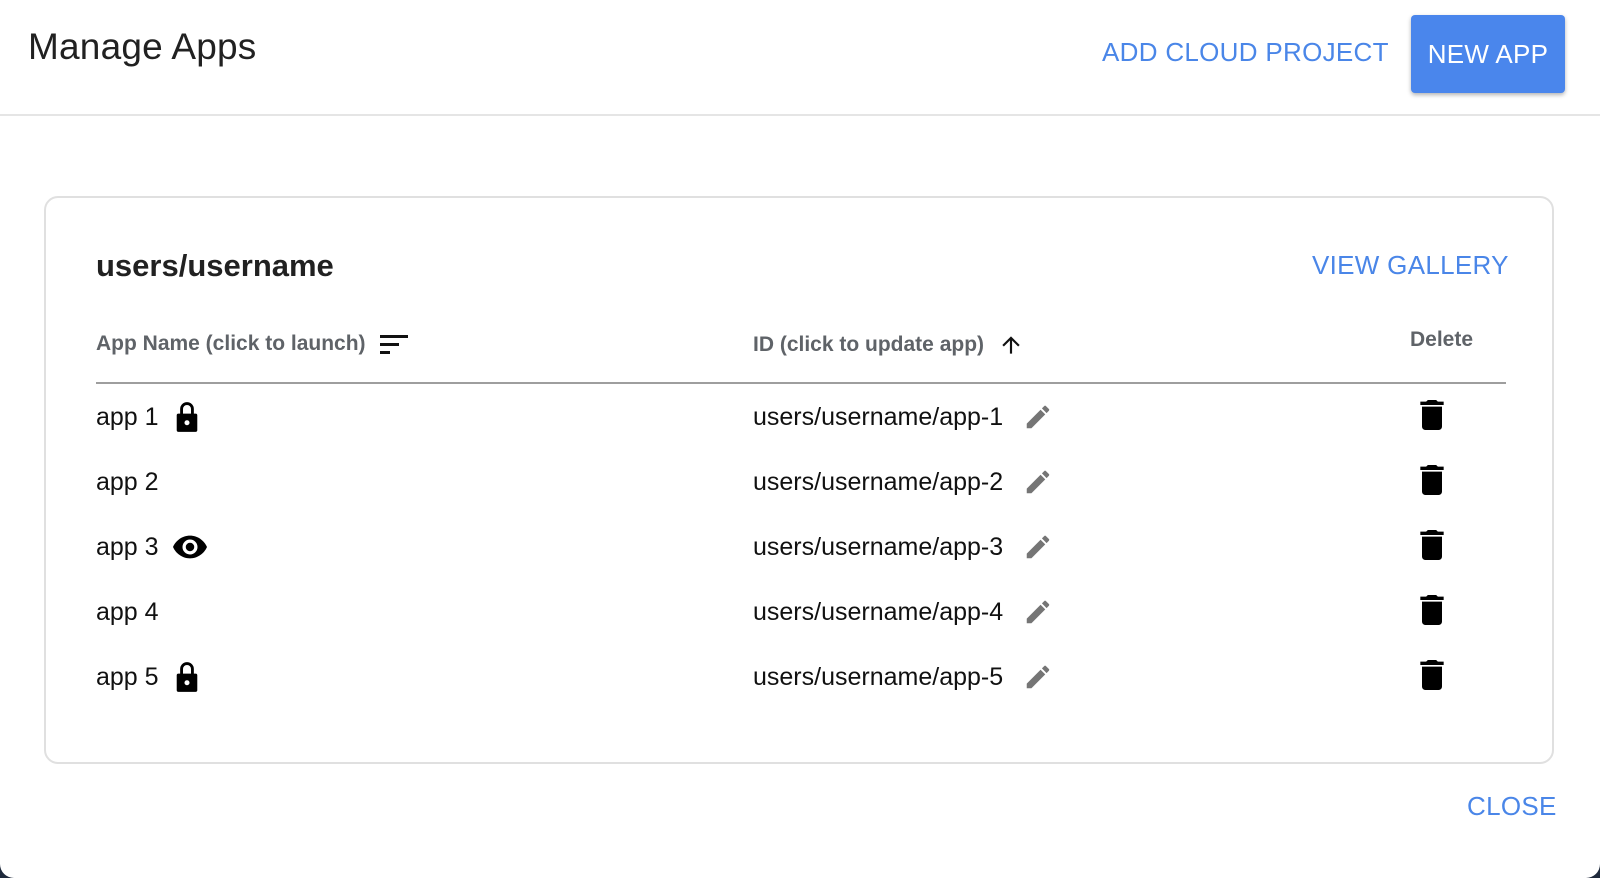 The width and height of the screenshot is (1600, 878). What do you see at coordinates (878, 482) in the screenshot?
I see `app-id: users/username/app-2` at bounding box center [878, 482].